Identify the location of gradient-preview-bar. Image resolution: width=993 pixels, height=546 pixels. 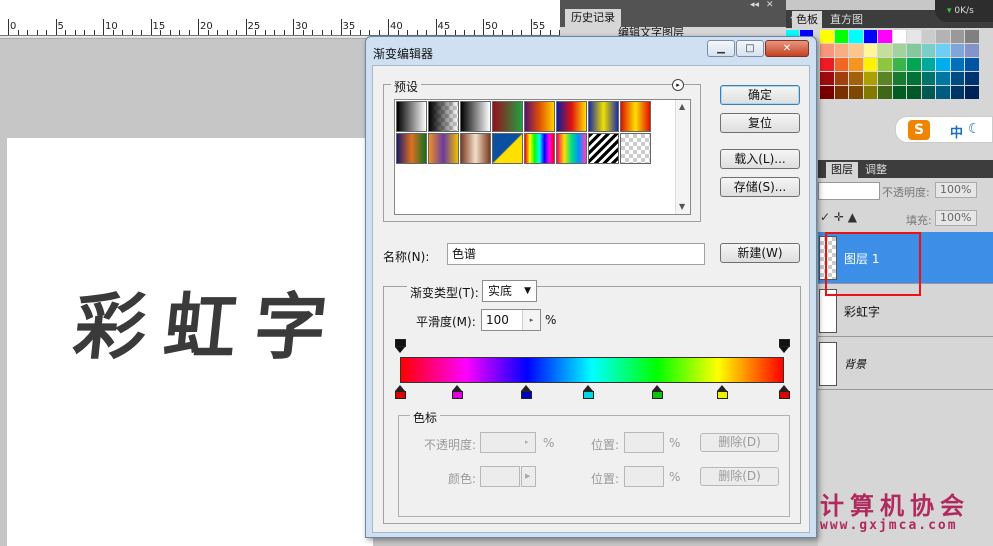
(592, 370).